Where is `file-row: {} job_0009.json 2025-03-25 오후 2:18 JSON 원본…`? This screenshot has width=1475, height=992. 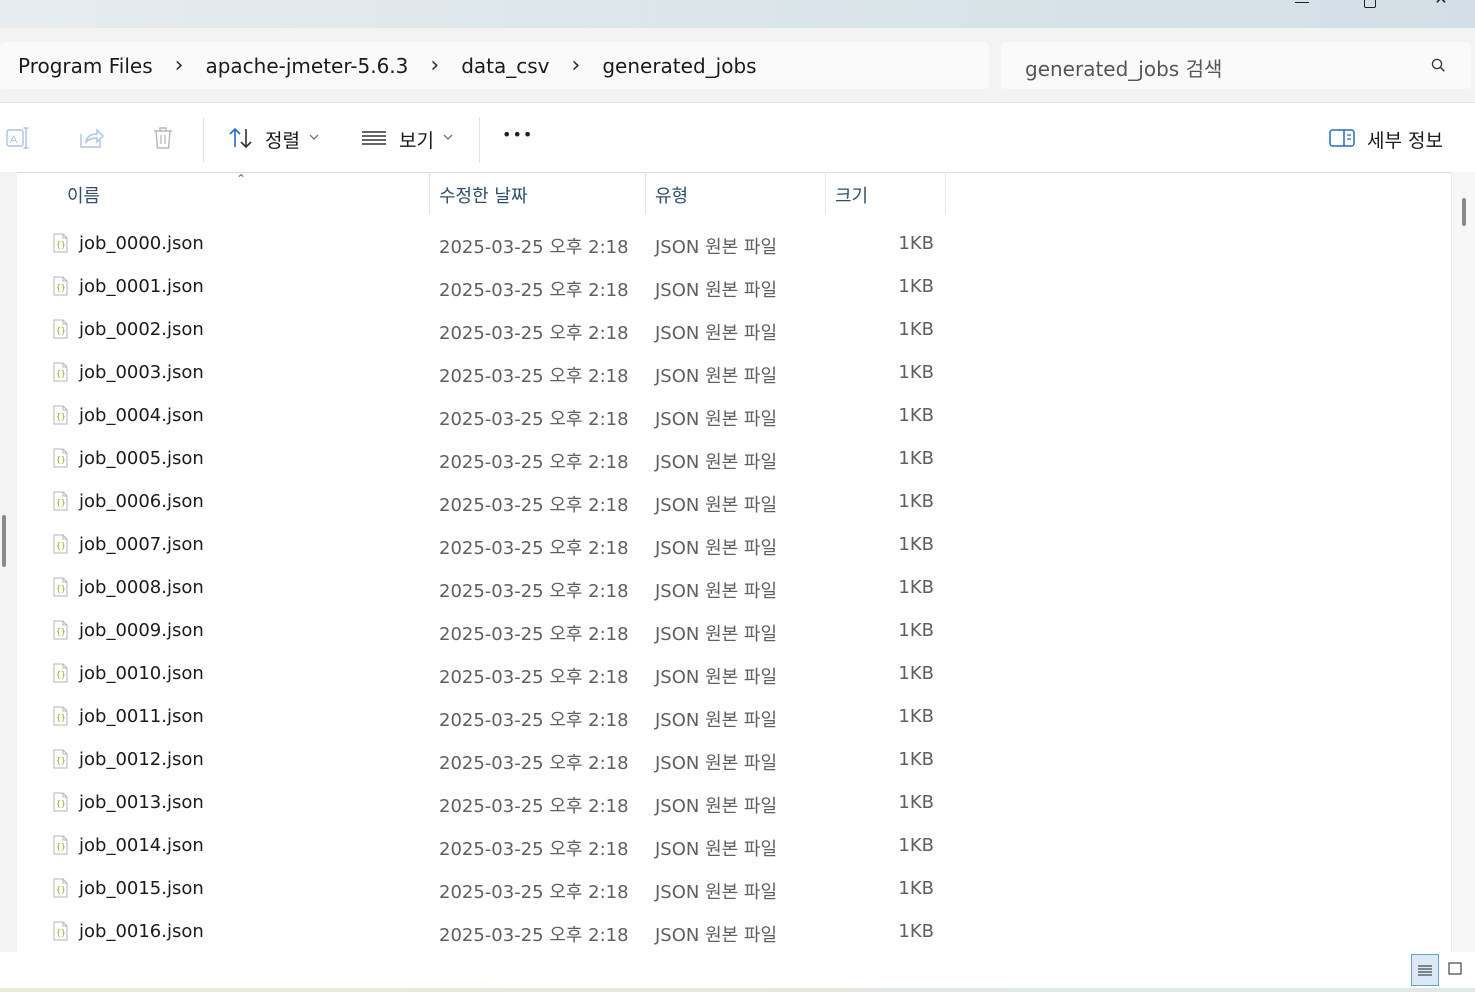 file-row: {} job_0009.json 2025-03-25 오후 2:18 JSON 원본… is located at coordinates (725, 630).